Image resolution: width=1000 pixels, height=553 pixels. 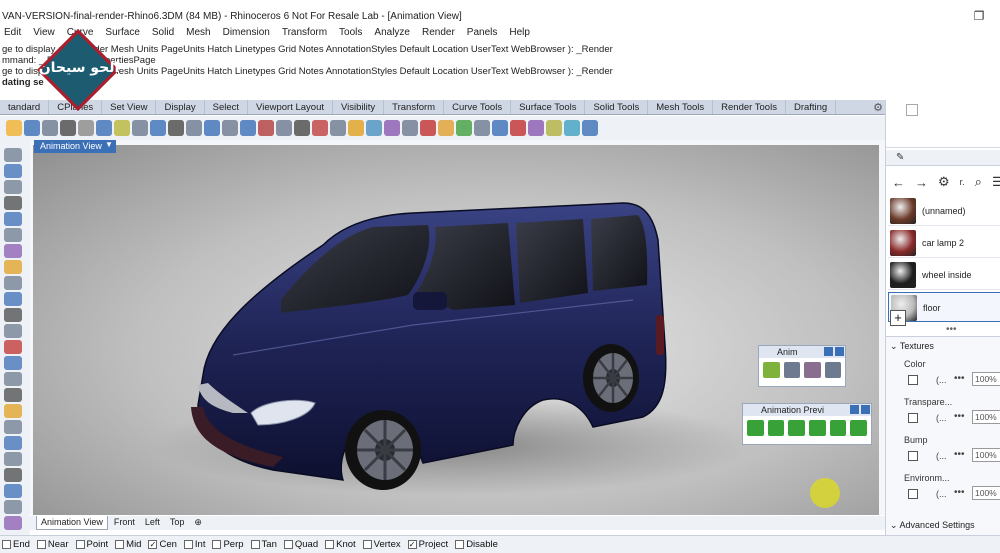 I want to click on material-item: car lamp 2, so click(x=944, y=243).